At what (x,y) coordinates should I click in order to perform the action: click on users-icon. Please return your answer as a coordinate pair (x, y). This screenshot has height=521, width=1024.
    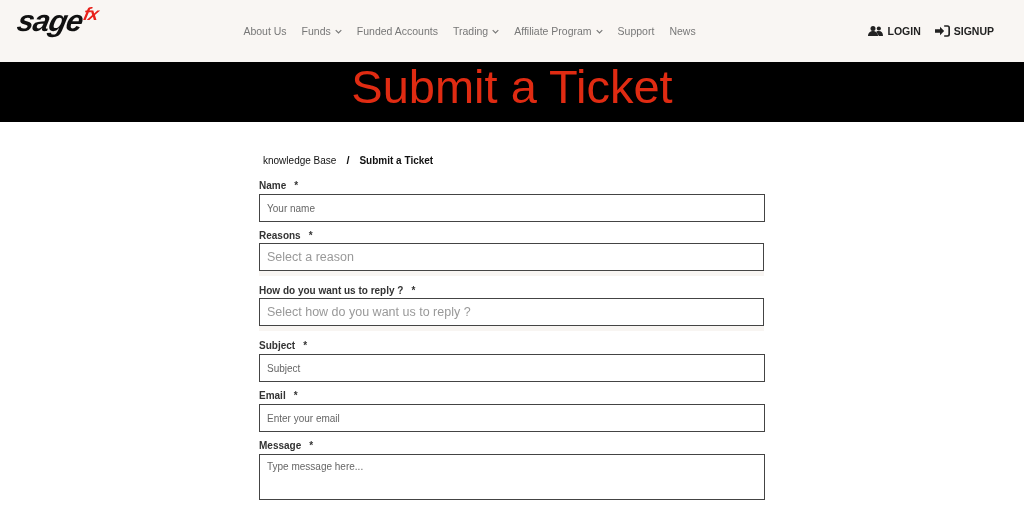
    Looking at the image, I should click on (876, 31).